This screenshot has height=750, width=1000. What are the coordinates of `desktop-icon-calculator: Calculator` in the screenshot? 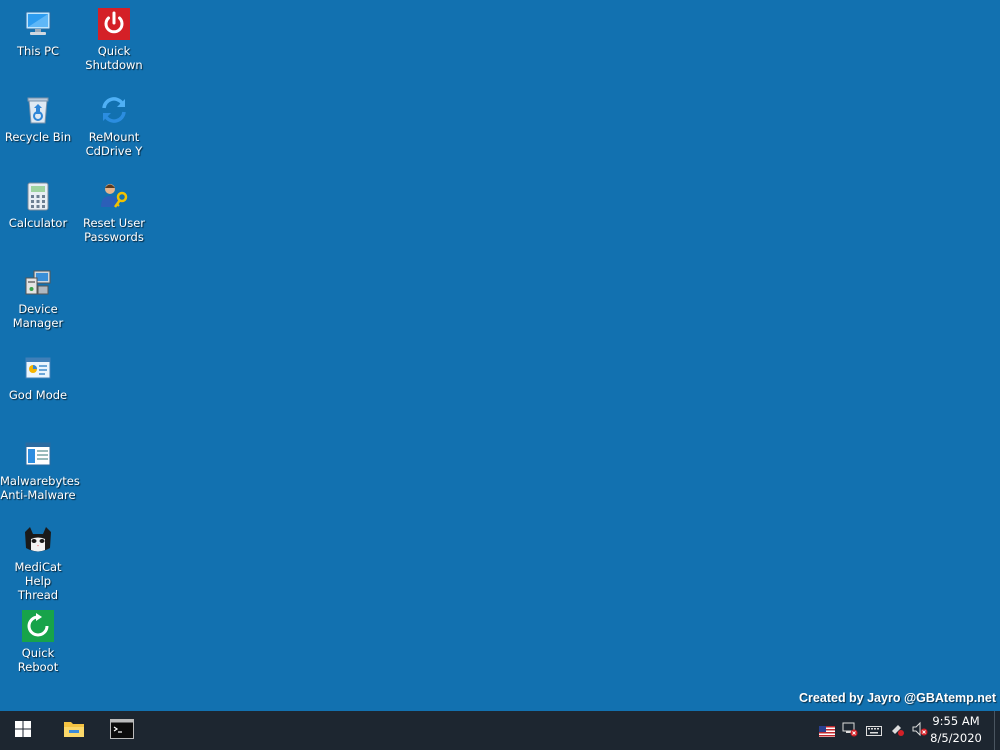 It's located at (38, 214).